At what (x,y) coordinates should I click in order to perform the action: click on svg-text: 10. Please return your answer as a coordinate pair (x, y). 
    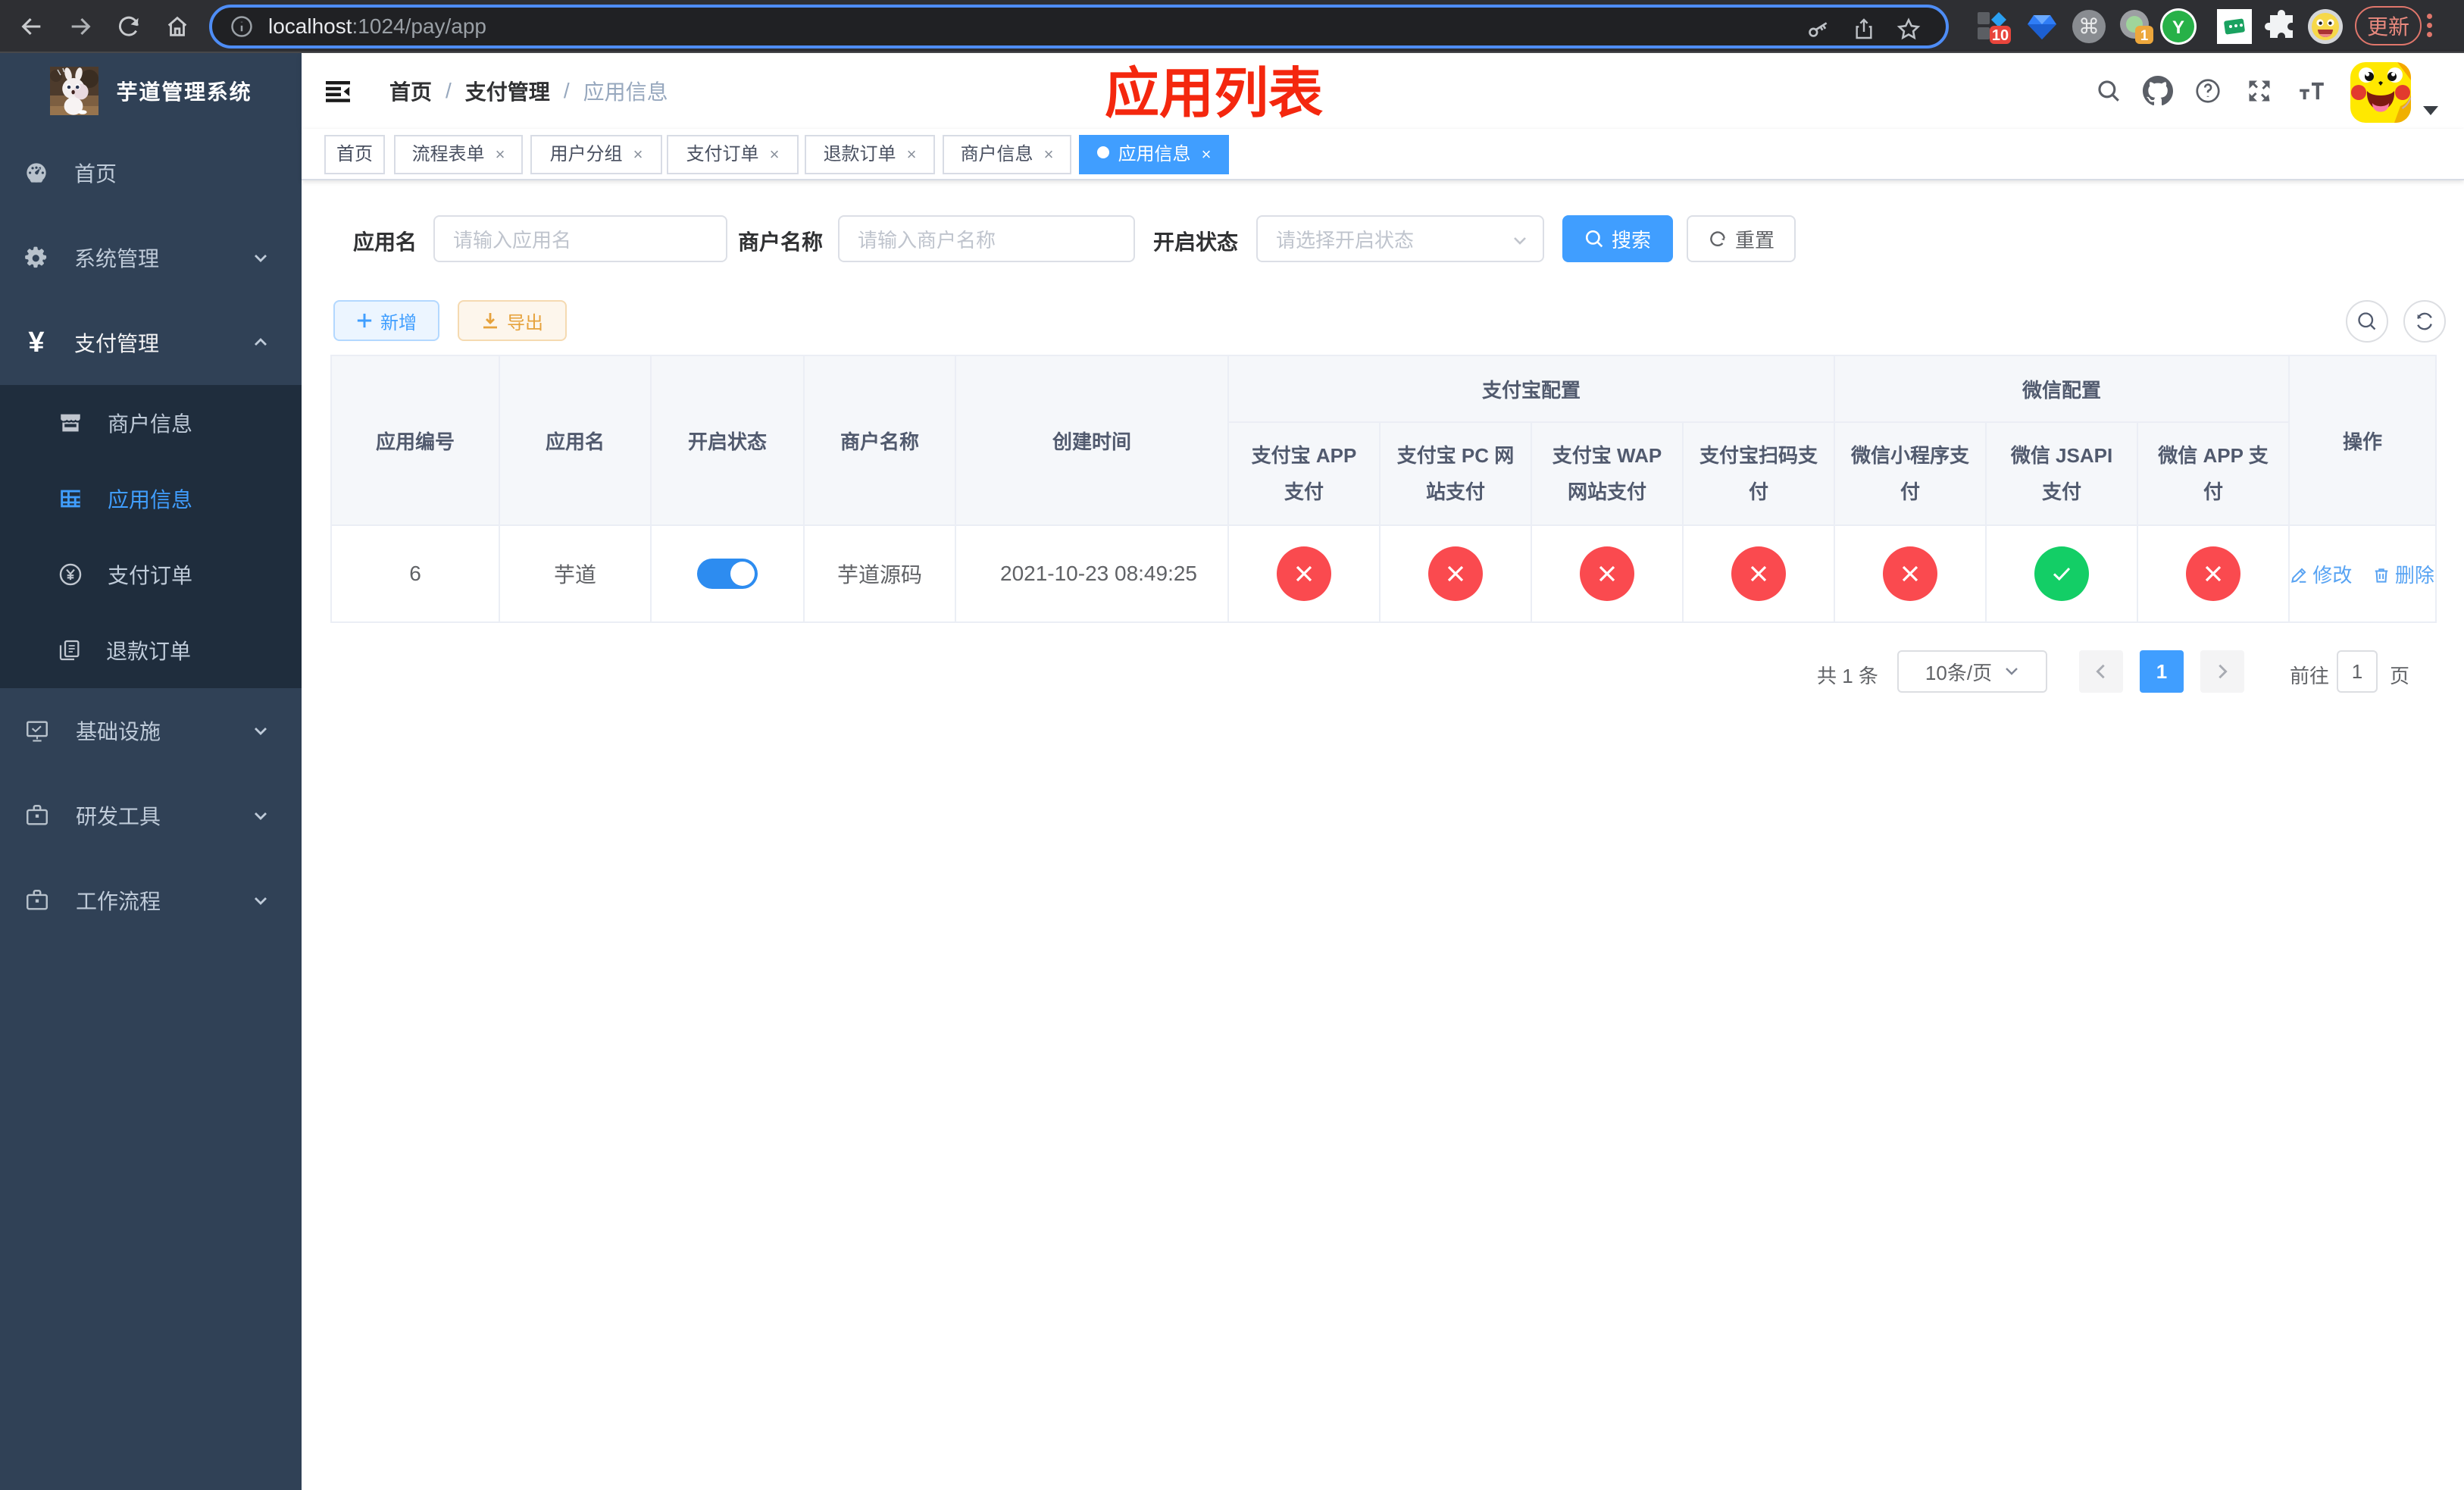
    Looking at the image, I should click on (2000, 36).